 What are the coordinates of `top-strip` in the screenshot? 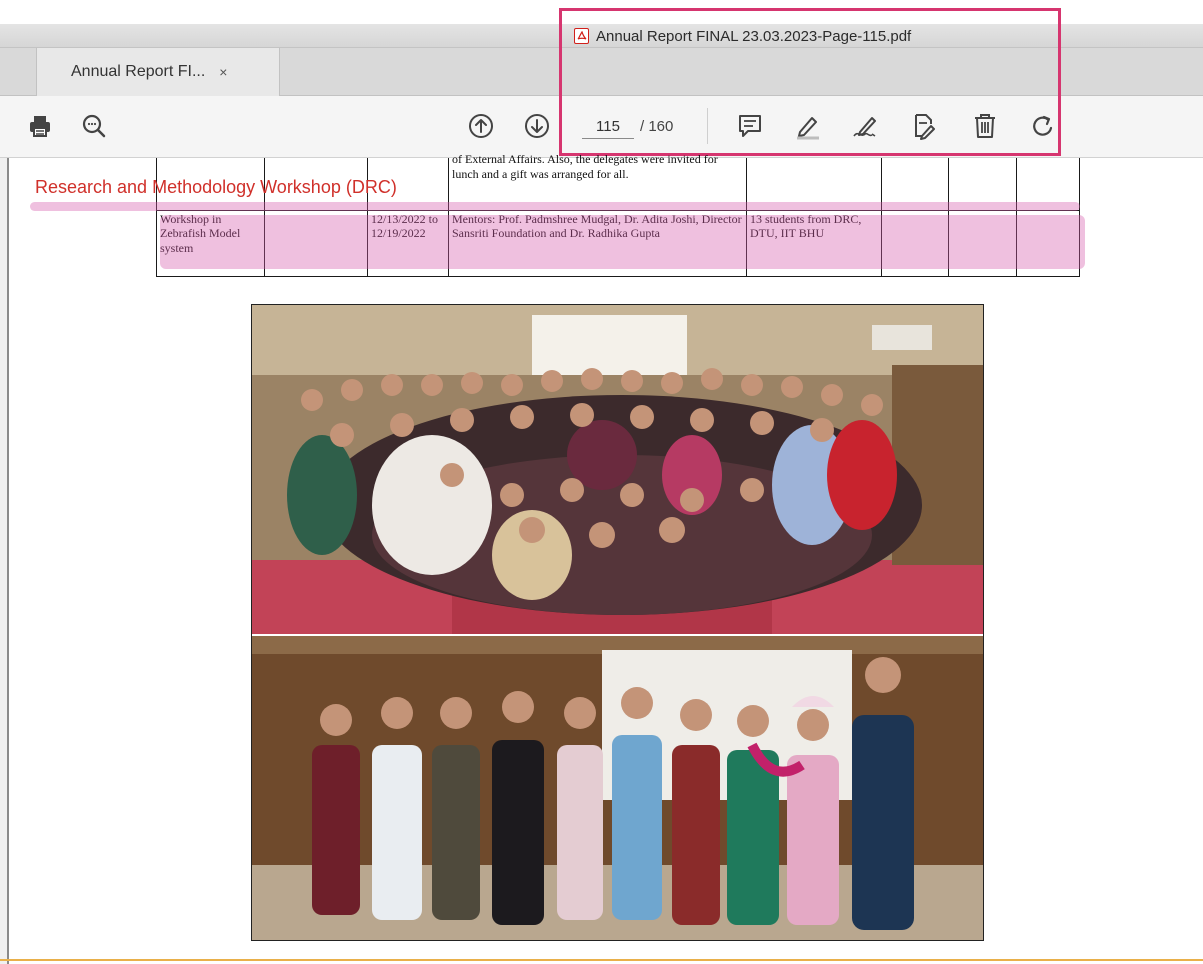 It's located at (601, 12).